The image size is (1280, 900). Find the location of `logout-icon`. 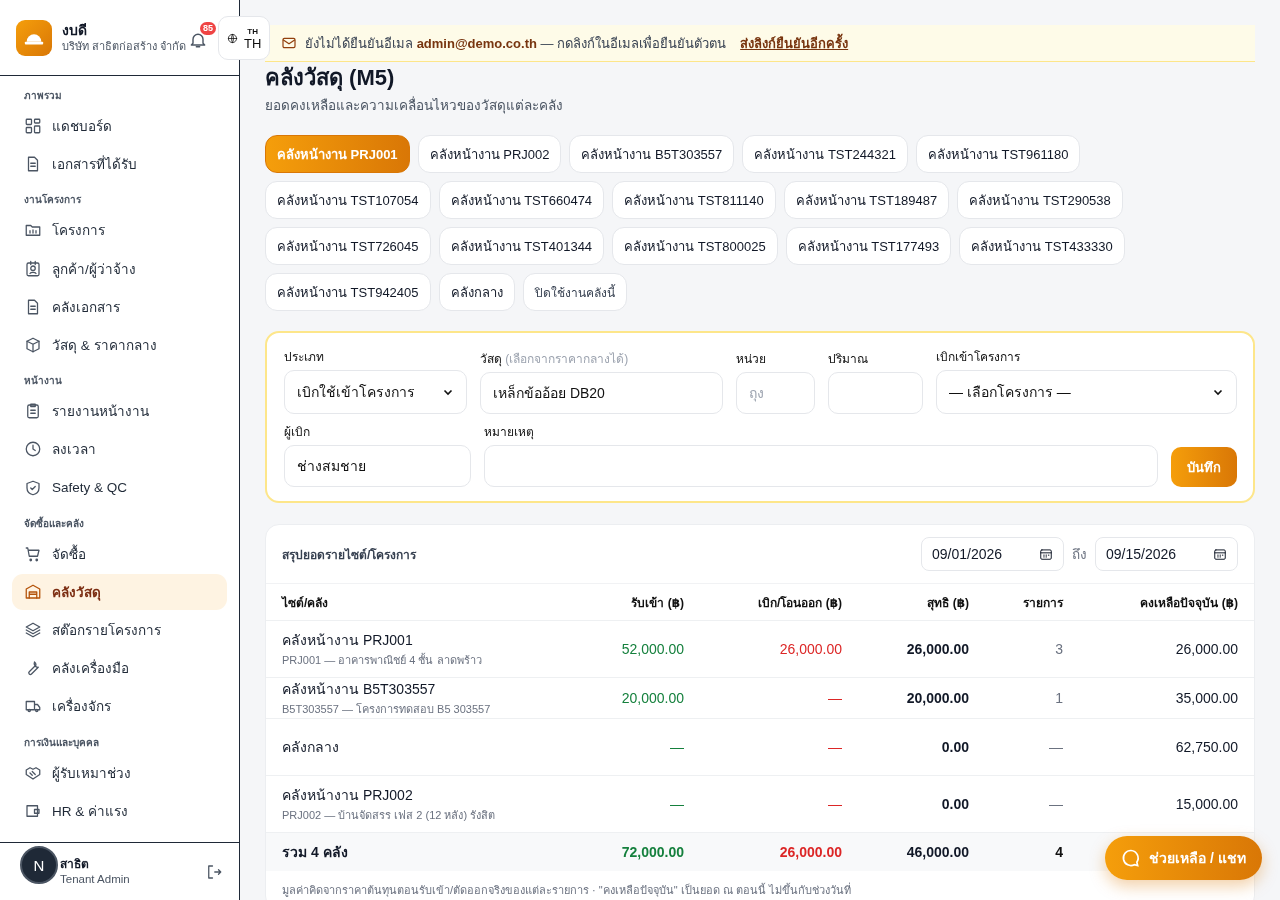

logout-icon is located at coordinates (214, 871).